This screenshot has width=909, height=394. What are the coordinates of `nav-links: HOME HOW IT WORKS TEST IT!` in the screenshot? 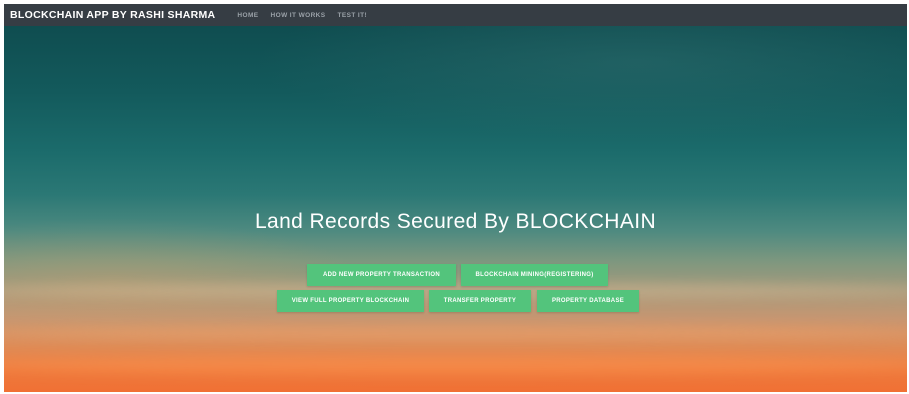 It's located at (296, 15).